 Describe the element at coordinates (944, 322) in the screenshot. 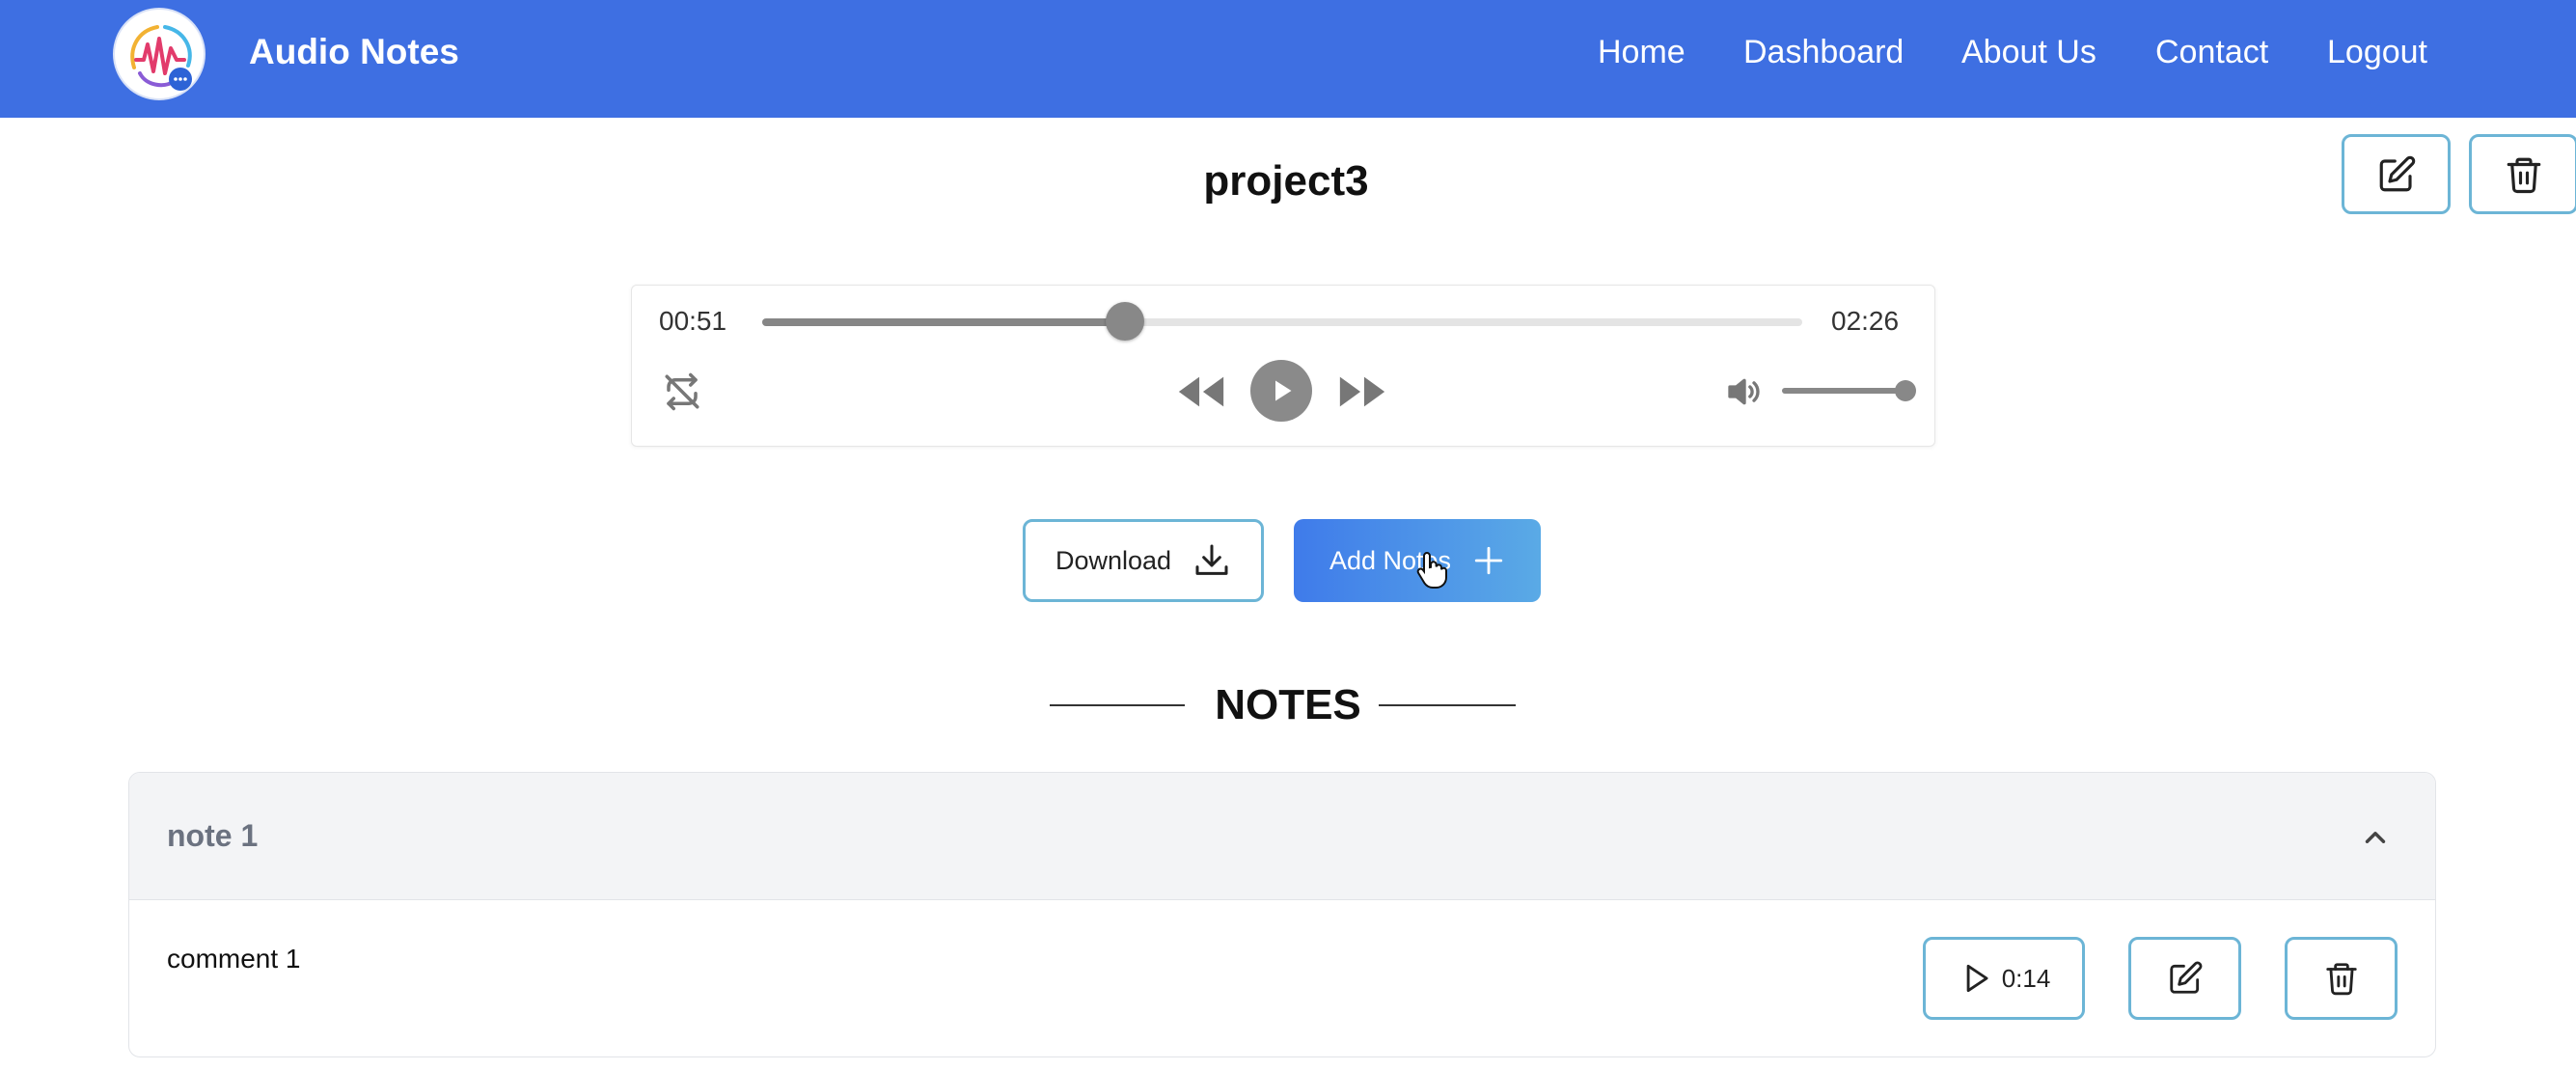

I see `seek-bar-progress` at that location.